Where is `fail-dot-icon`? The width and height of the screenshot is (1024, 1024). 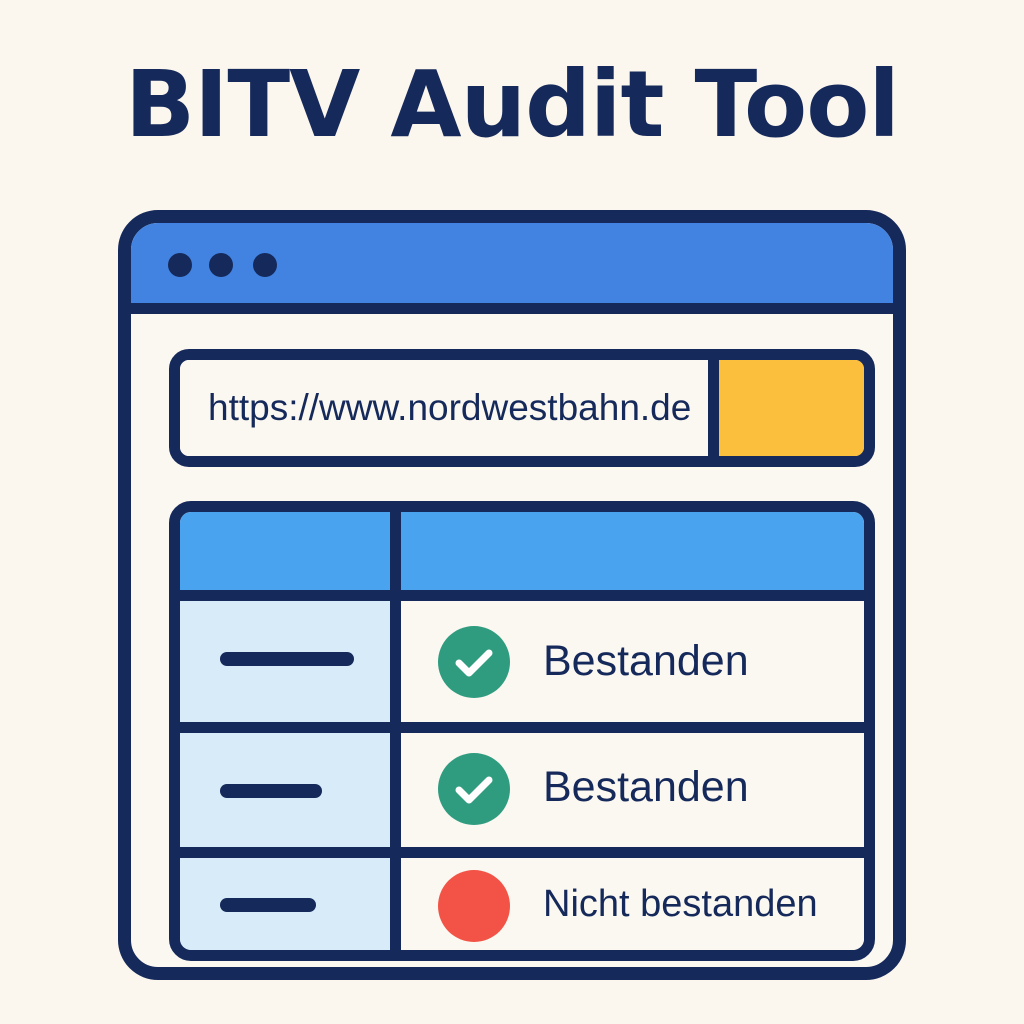 fail-dot-icon is located at coordinates (474, 906).